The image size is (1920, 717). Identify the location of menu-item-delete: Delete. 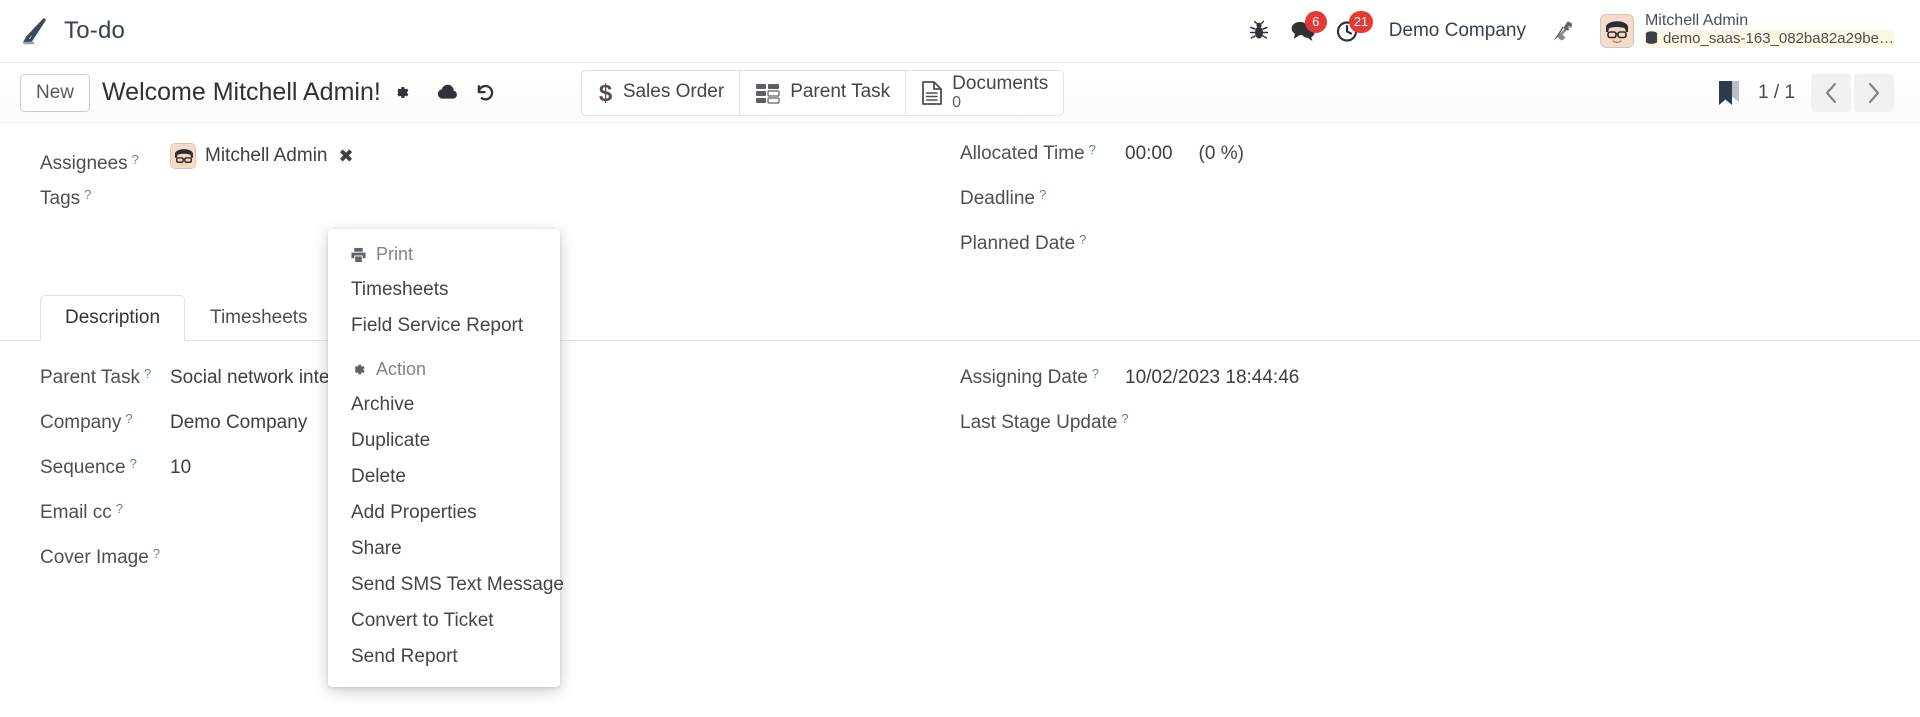
(444, 477).